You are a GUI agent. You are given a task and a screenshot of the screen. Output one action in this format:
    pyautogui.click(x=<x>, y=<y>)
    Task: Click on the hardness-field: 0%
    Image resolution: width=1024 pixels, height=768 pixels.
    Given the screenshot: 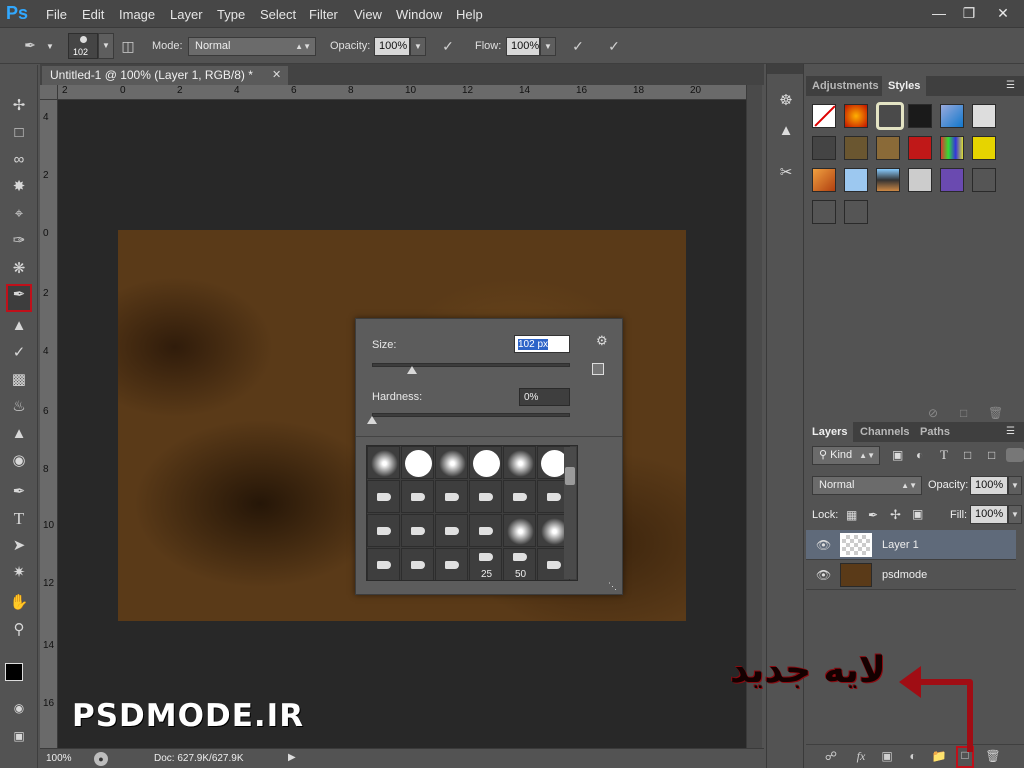 What is the action you would take?
    pyautogui.click(x=544, y=397)
    